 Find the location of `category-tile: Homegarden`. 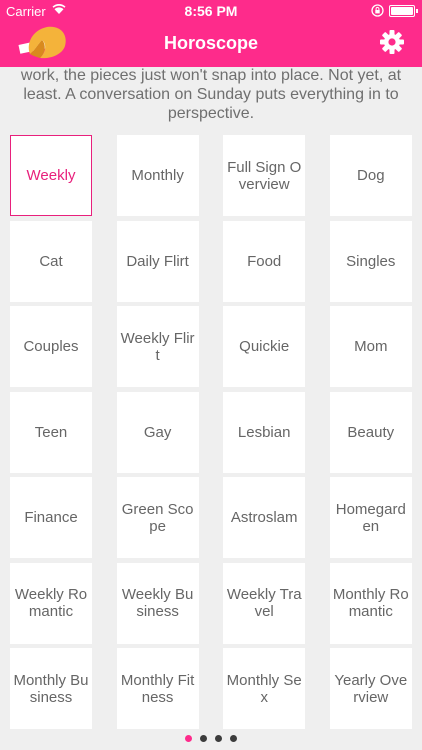

category-tile: Homegarden is located at coordinates (370, 517).